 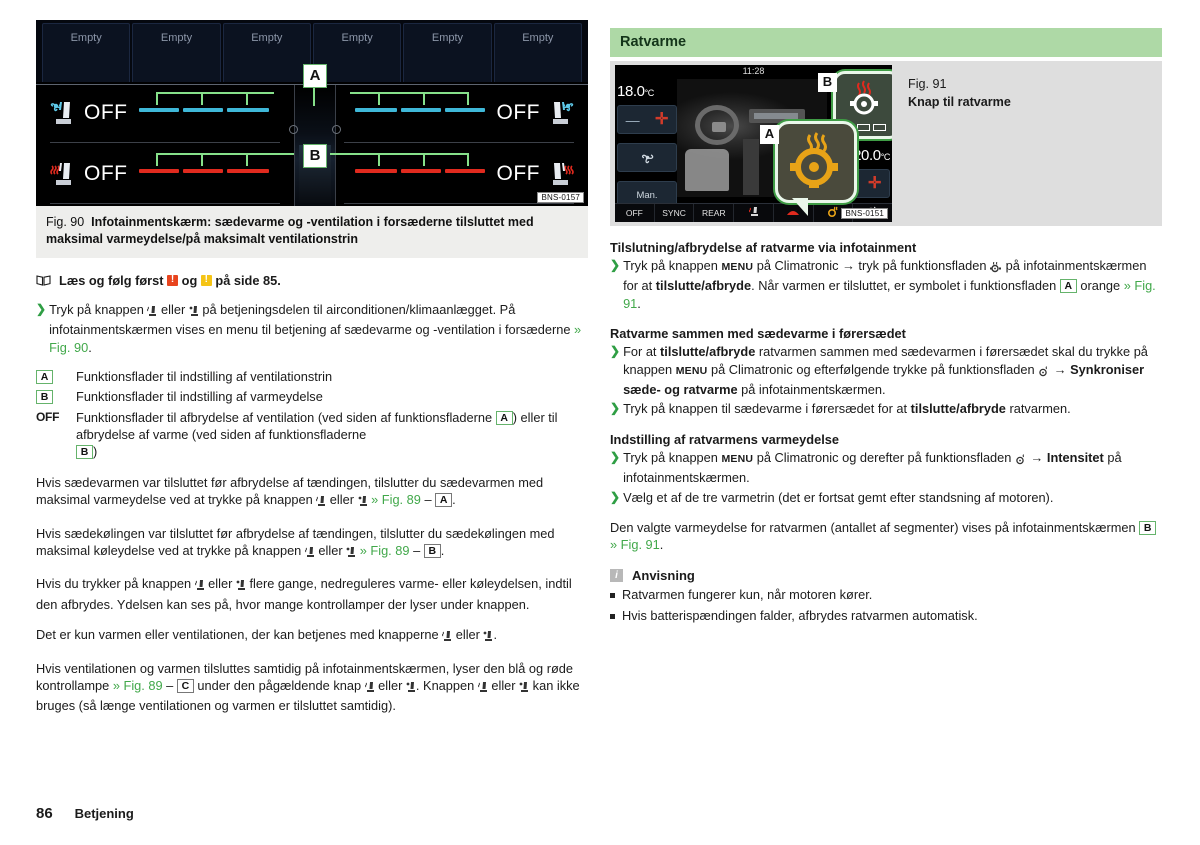 What do you see at coordinates (814, 160) in the screenshot?
I see `steering-wheel-heating-button-icon` at bounding box center [814, 160].